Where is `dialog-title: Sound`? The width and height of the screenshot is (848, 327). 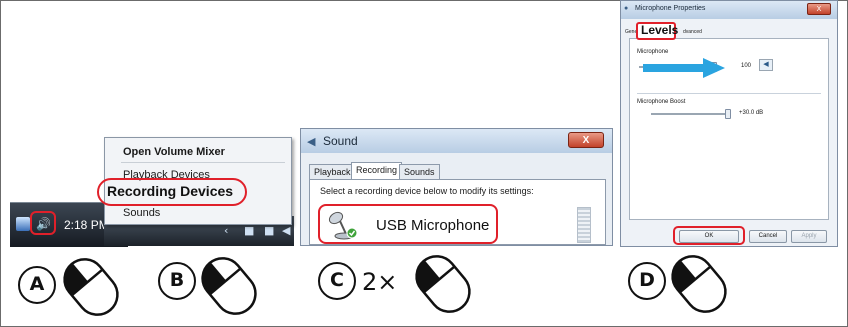
dialog-title: Sound is located at coordinates (340, 141).